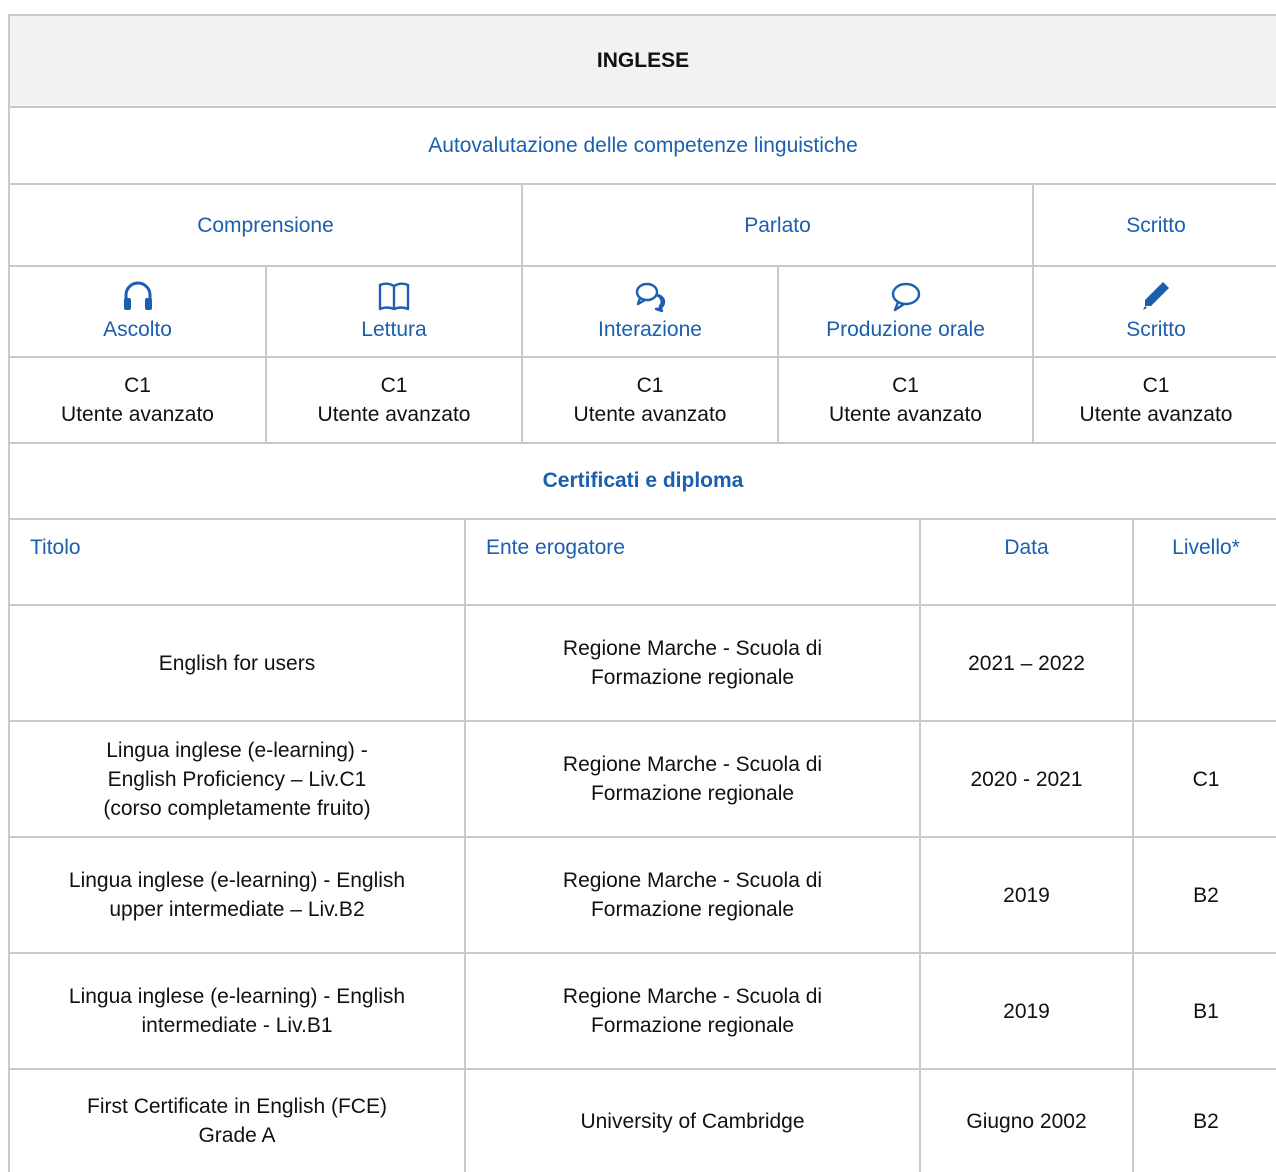 The image size is (1276, 1172). I want to click on certificates-header-row: Certificati e diploma, so click(642, 482).